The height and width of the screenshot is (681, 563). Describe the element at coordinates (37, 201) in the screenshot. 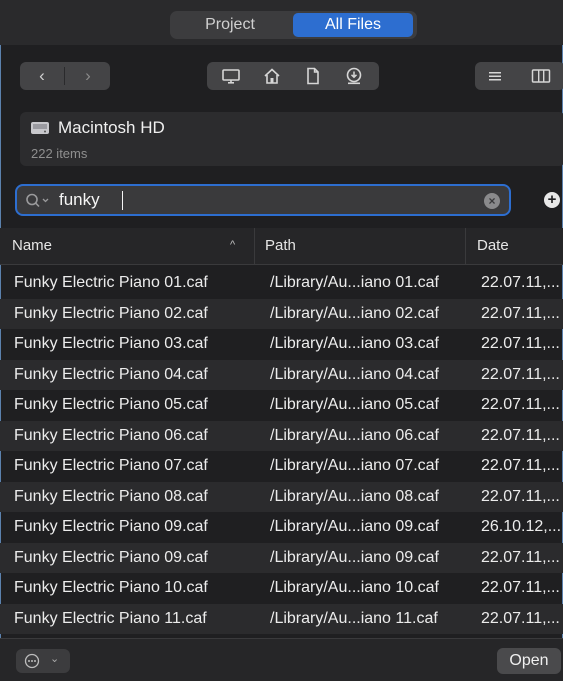

I see `search-icon` at that location.